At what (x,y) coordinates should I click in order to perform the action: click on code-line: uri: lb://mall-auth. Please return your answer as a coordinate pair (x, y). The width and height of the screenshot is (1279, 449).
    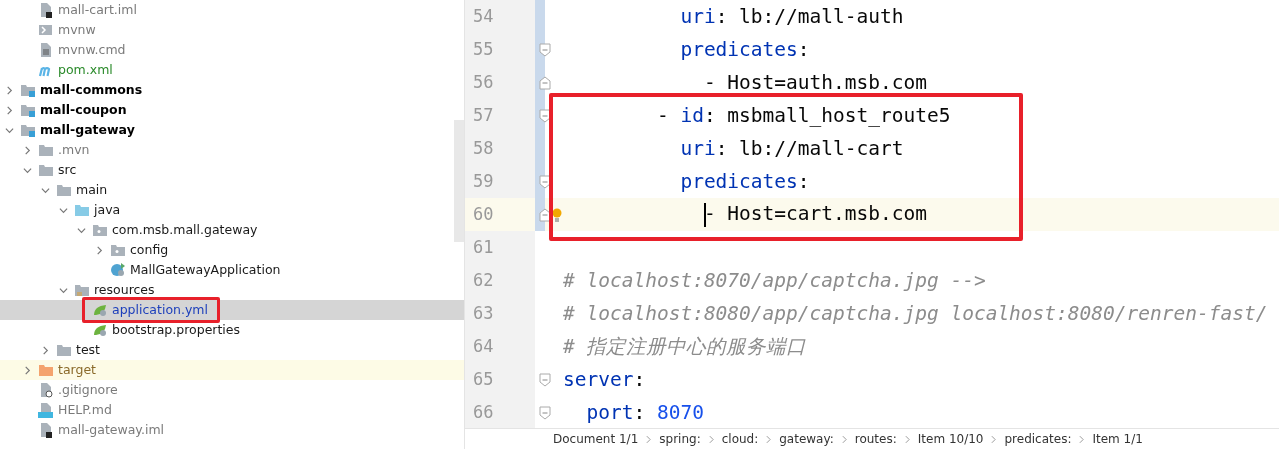
    Looking at the image, I should click on (791, 16).